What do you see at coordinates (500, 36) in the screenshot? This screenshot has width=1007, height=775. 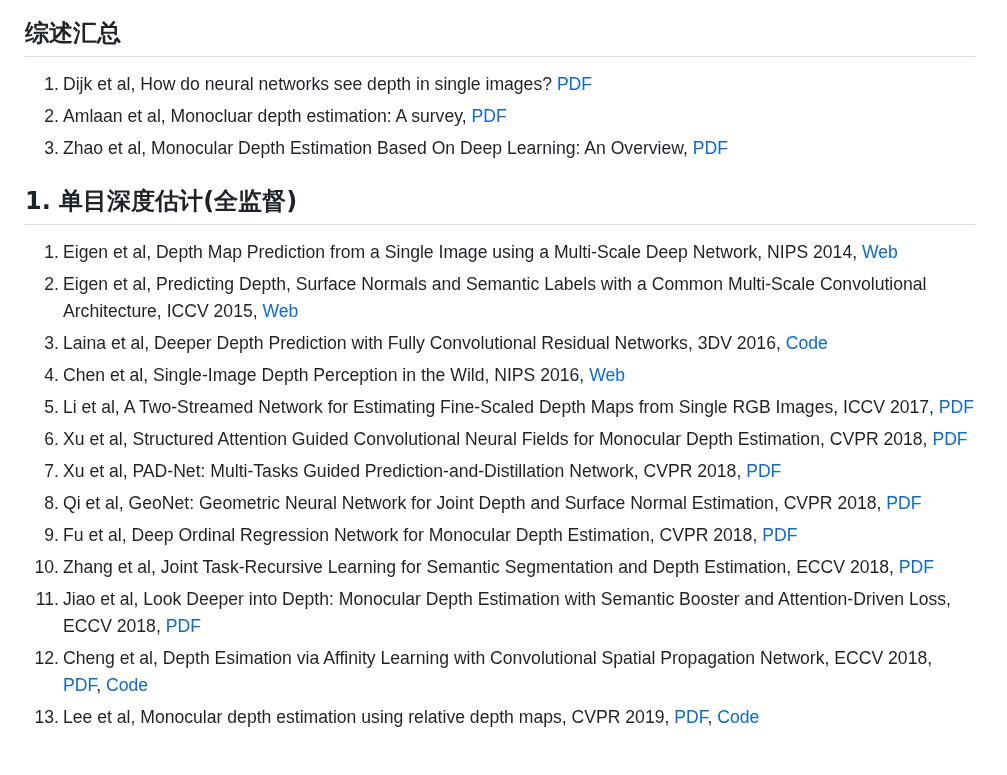 I see `section-heading: 综述汇总` at bounding box center [500, 36].